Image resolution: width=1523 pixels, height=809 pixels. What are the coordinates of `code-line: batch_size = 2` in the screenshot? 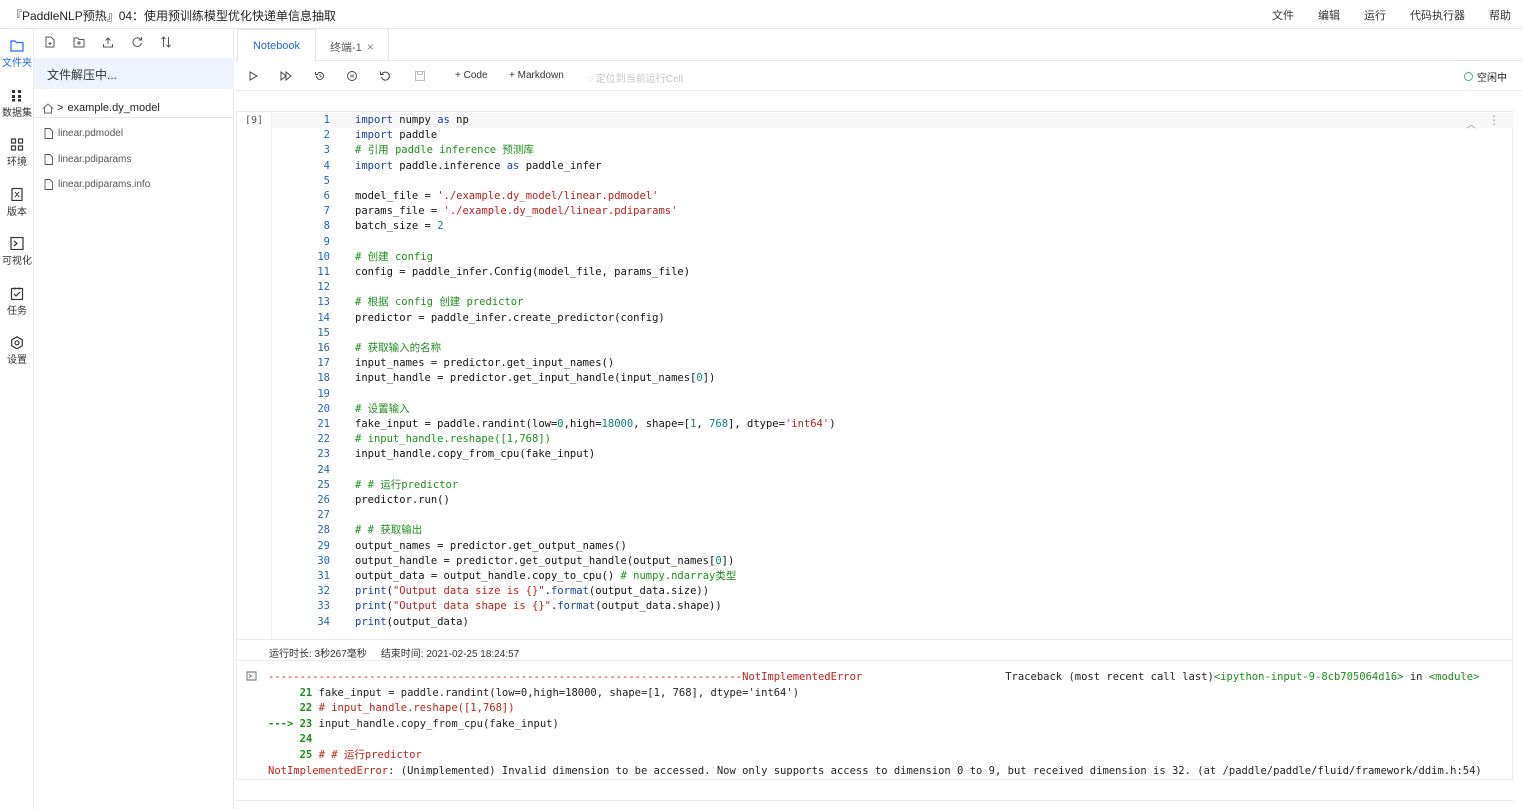 It's located at (399, 226).